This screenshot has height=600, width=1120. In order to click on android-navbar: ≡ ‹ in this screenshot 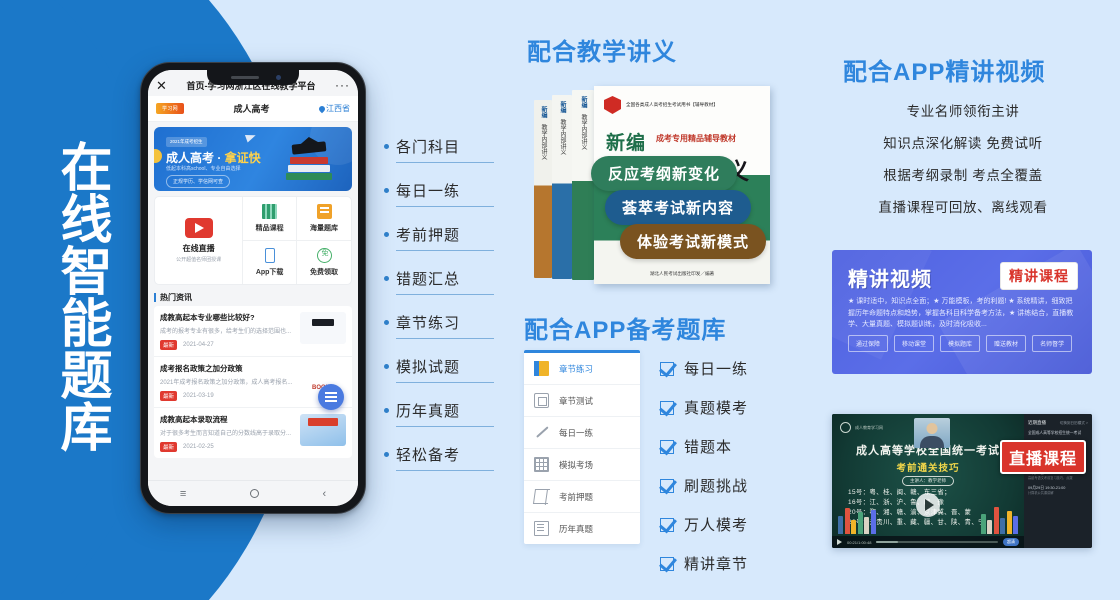, I will do `click(253, 493)`.